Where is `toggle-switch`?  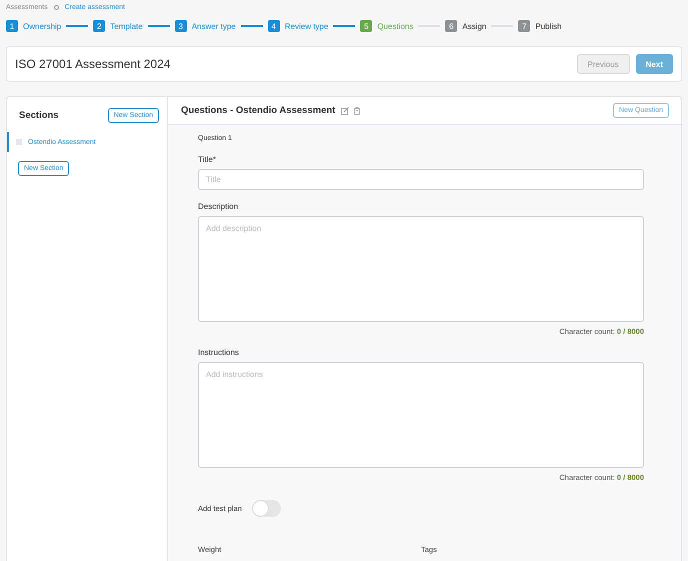 toggle-switch is located at coordinates (266, 508).